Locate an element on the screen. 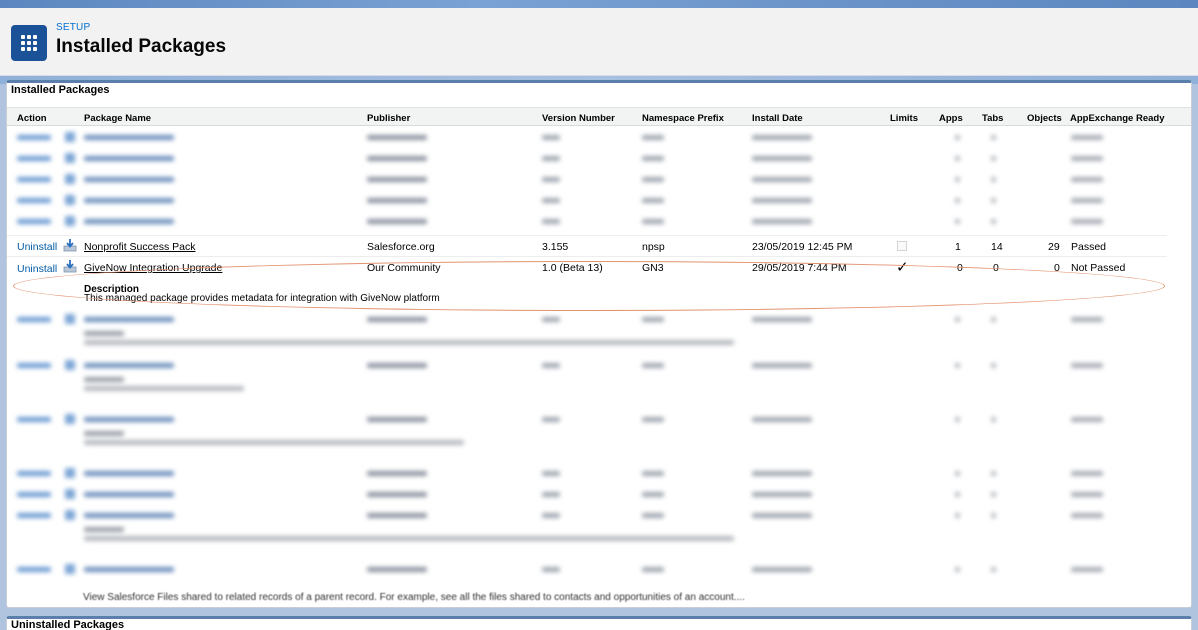 Image resolution: width=1198 pixels, height=630 pixels. top-banner is located at coordinates (599, 4).